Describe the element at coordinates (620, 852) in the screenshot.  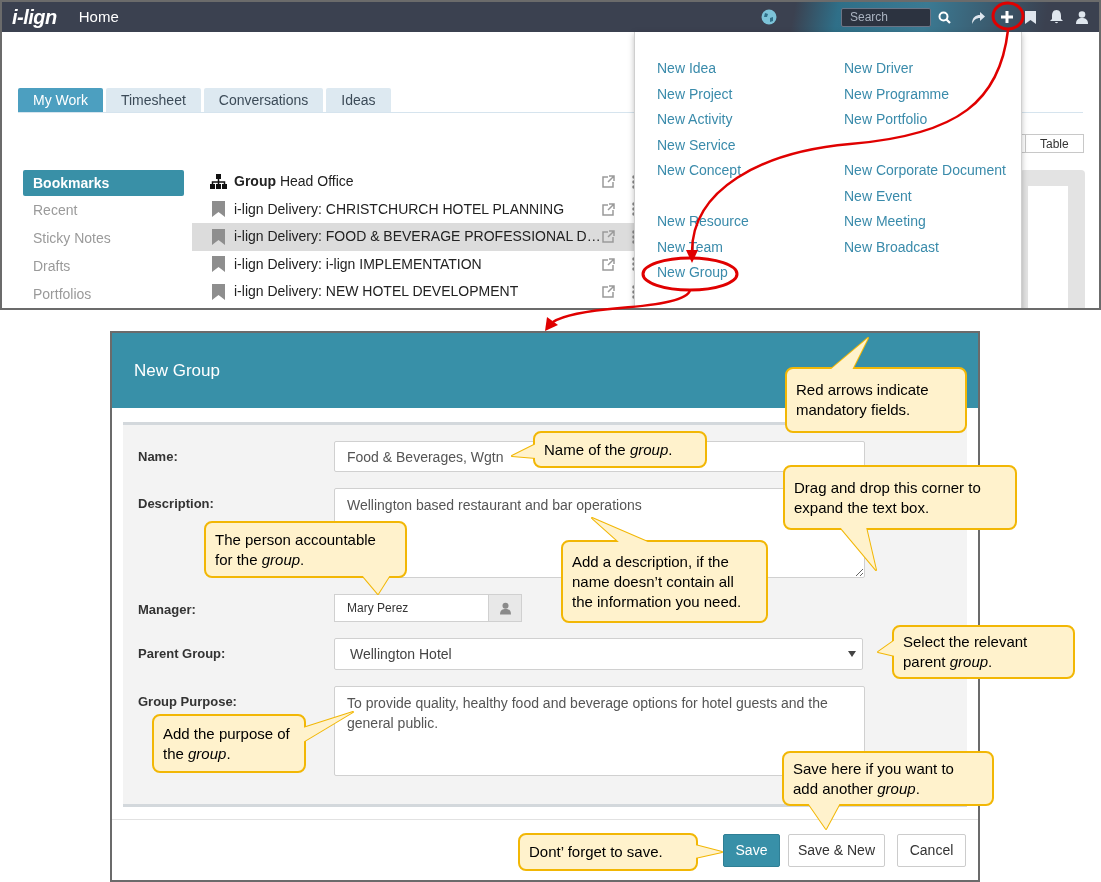
I see `callout-tooltip: Dont’ forget to save.` at that location.